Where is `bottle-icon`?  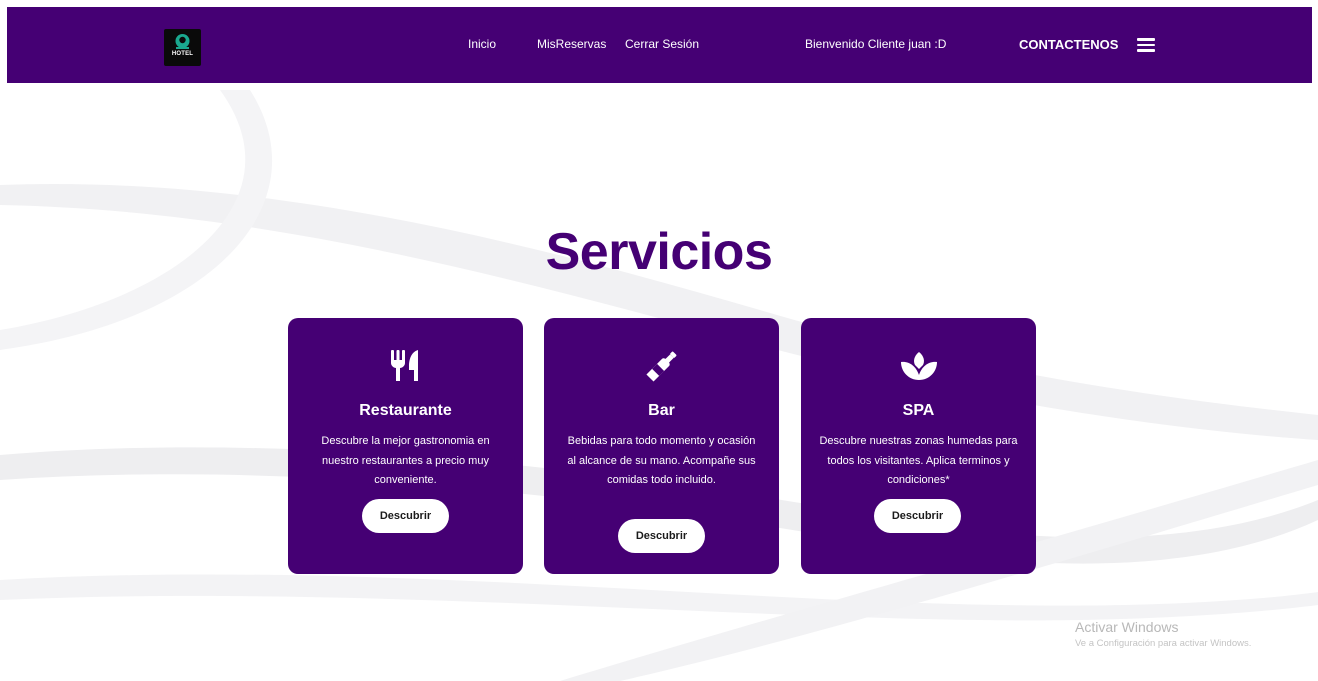 bottle-icon is located at coordinates (661, 366).